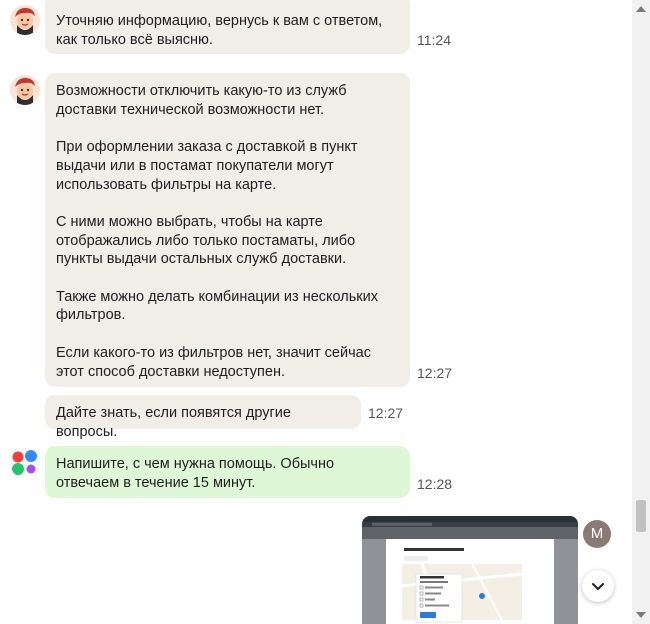  I want to click on scroll-up-arrow-icon, so click(641, 9).